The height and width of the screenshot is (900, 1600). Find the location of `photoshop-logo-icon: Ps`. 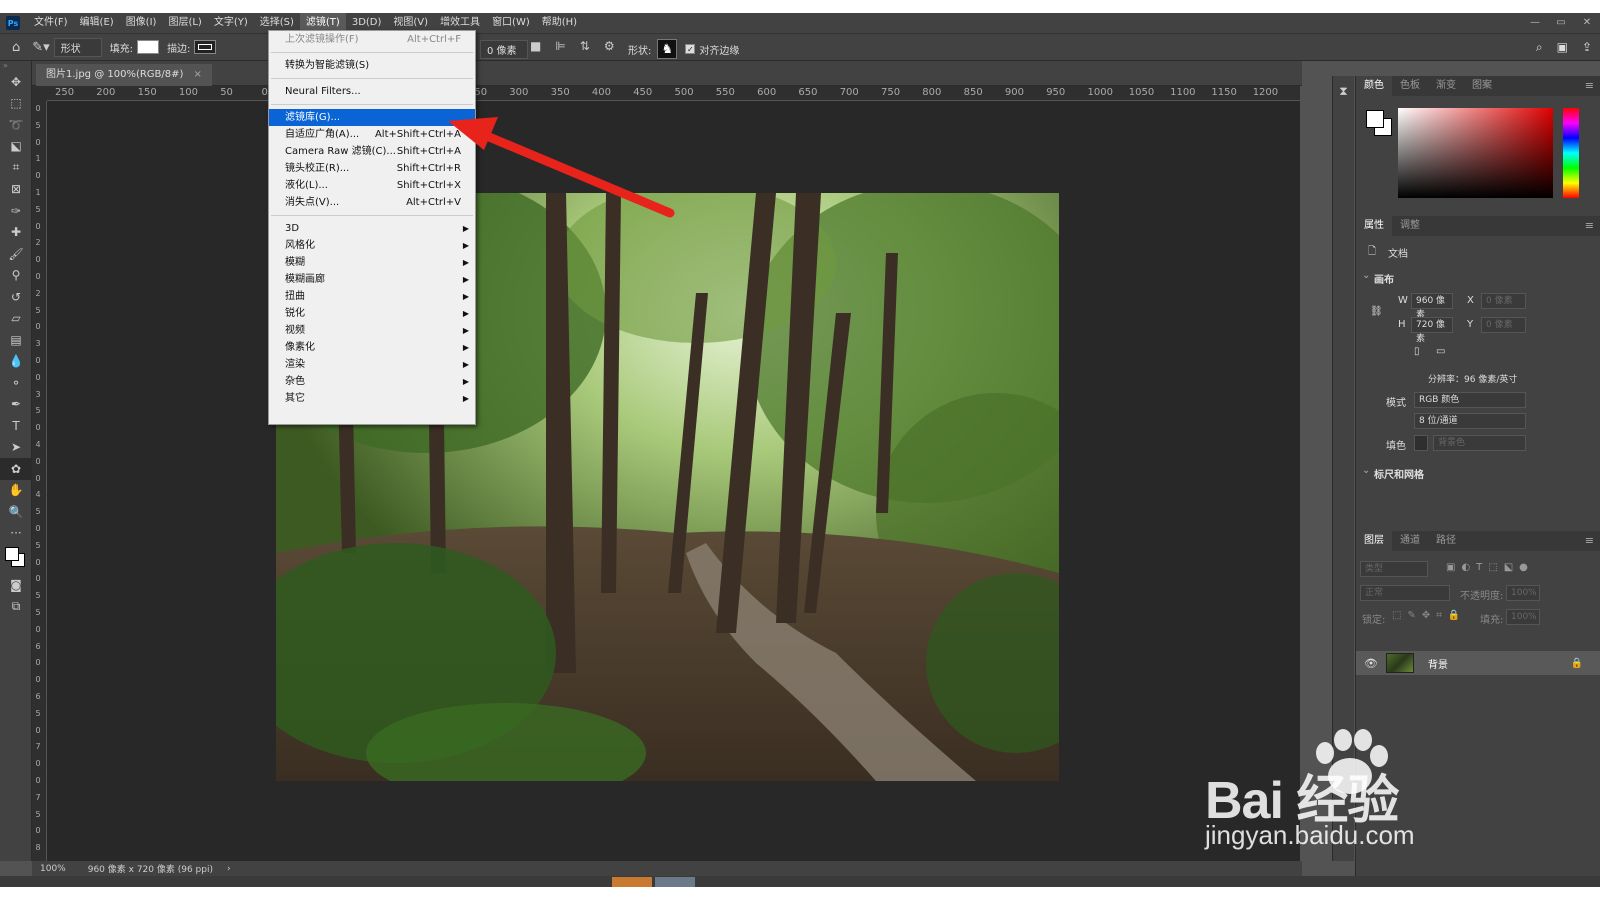

photoshop-logo-icon: Ps is located at coordinates (13, 23).